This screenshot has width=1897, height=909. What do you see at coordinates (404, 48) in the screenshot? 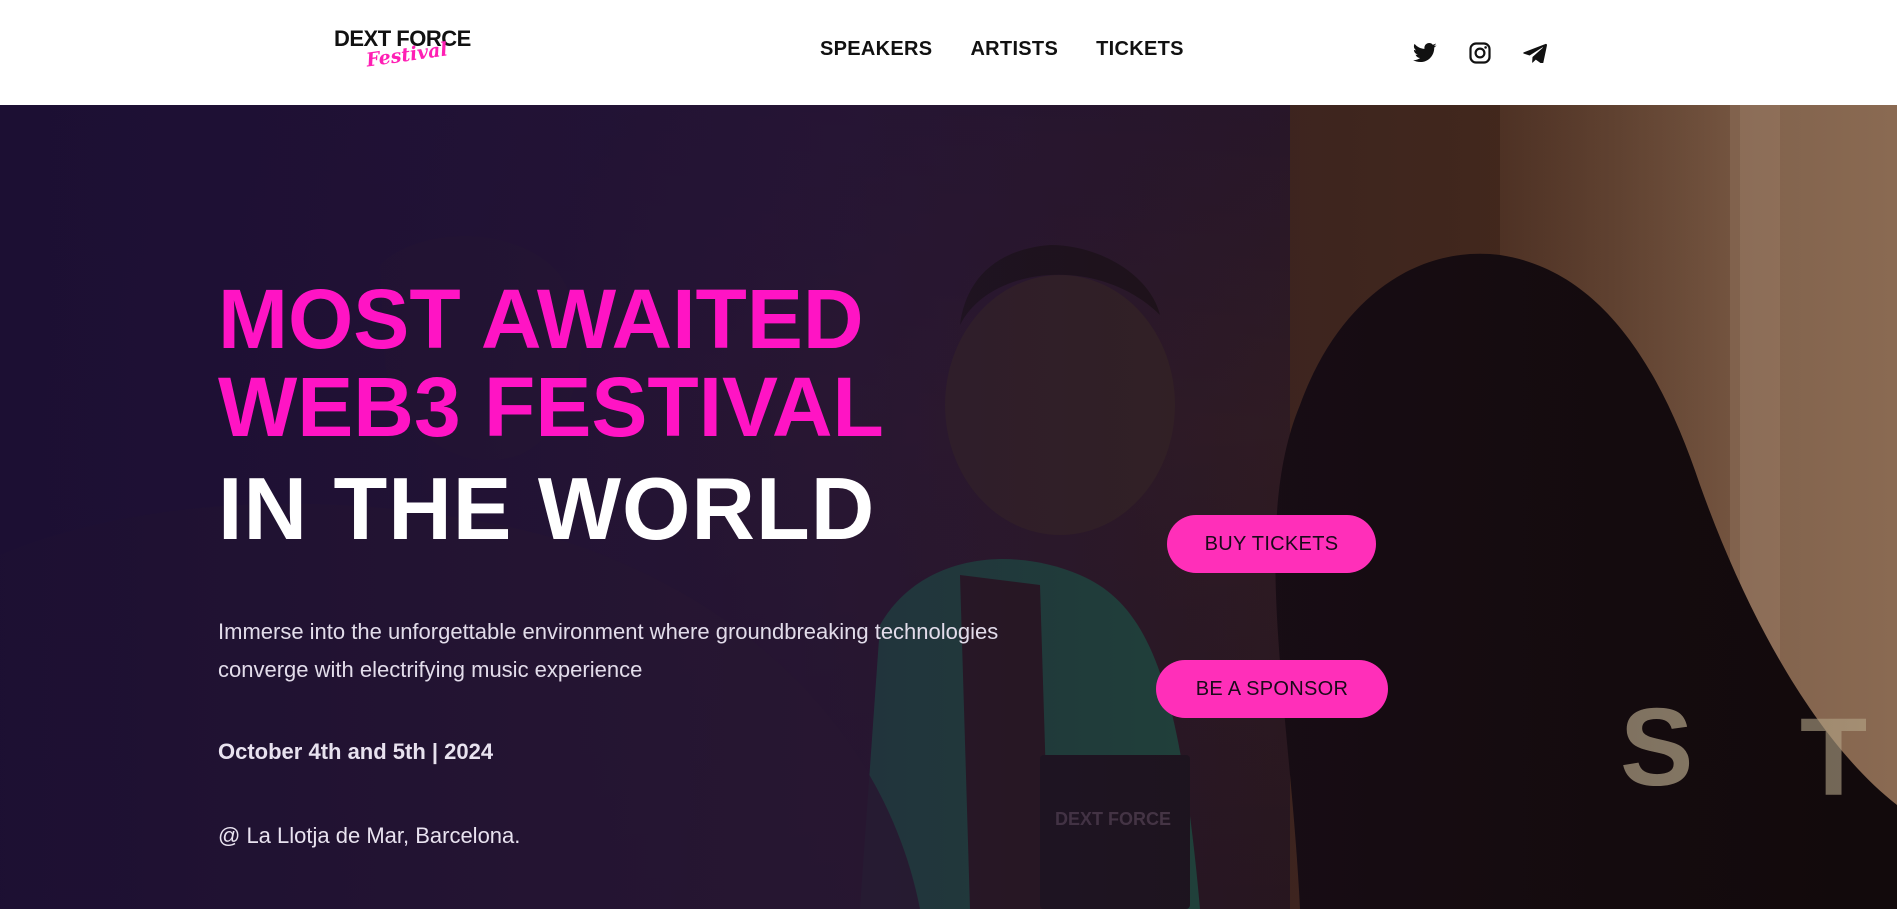
I see `dext-force-logo: DEXT FORCE Festival` at bounding box center [404, 48].